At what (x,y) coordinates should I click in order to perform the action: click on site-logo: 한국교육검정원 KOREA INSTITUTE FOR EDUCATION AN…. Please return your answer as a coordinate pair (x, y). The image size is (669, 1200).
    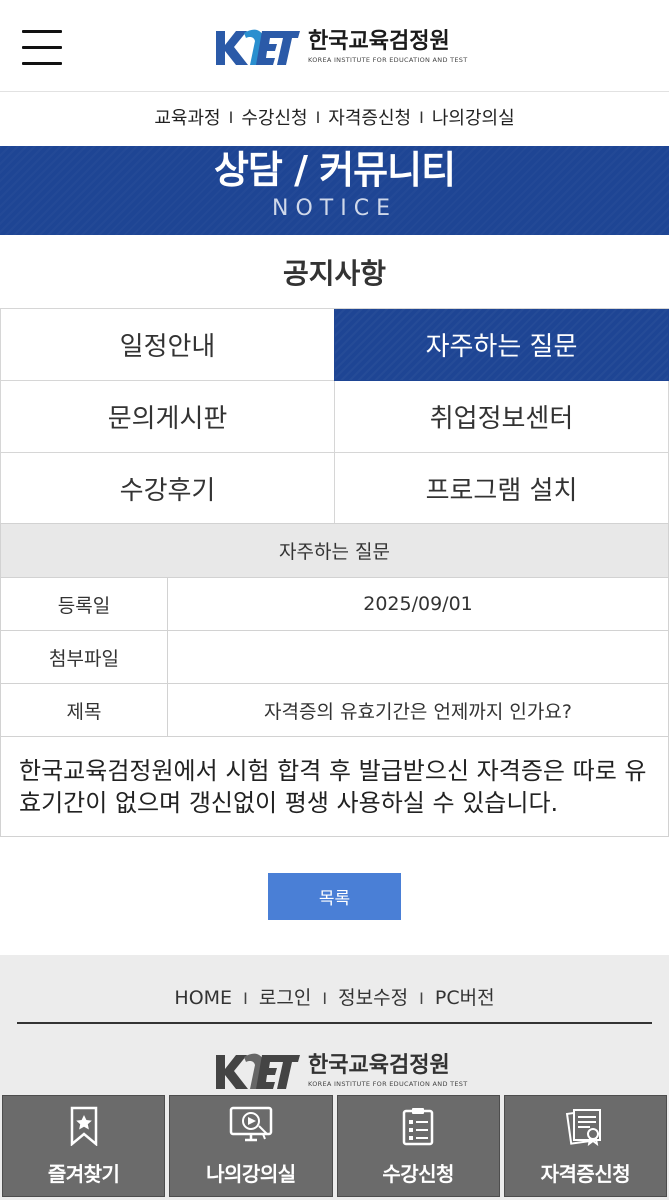
    Looking at the image, I should click on (341, 47).